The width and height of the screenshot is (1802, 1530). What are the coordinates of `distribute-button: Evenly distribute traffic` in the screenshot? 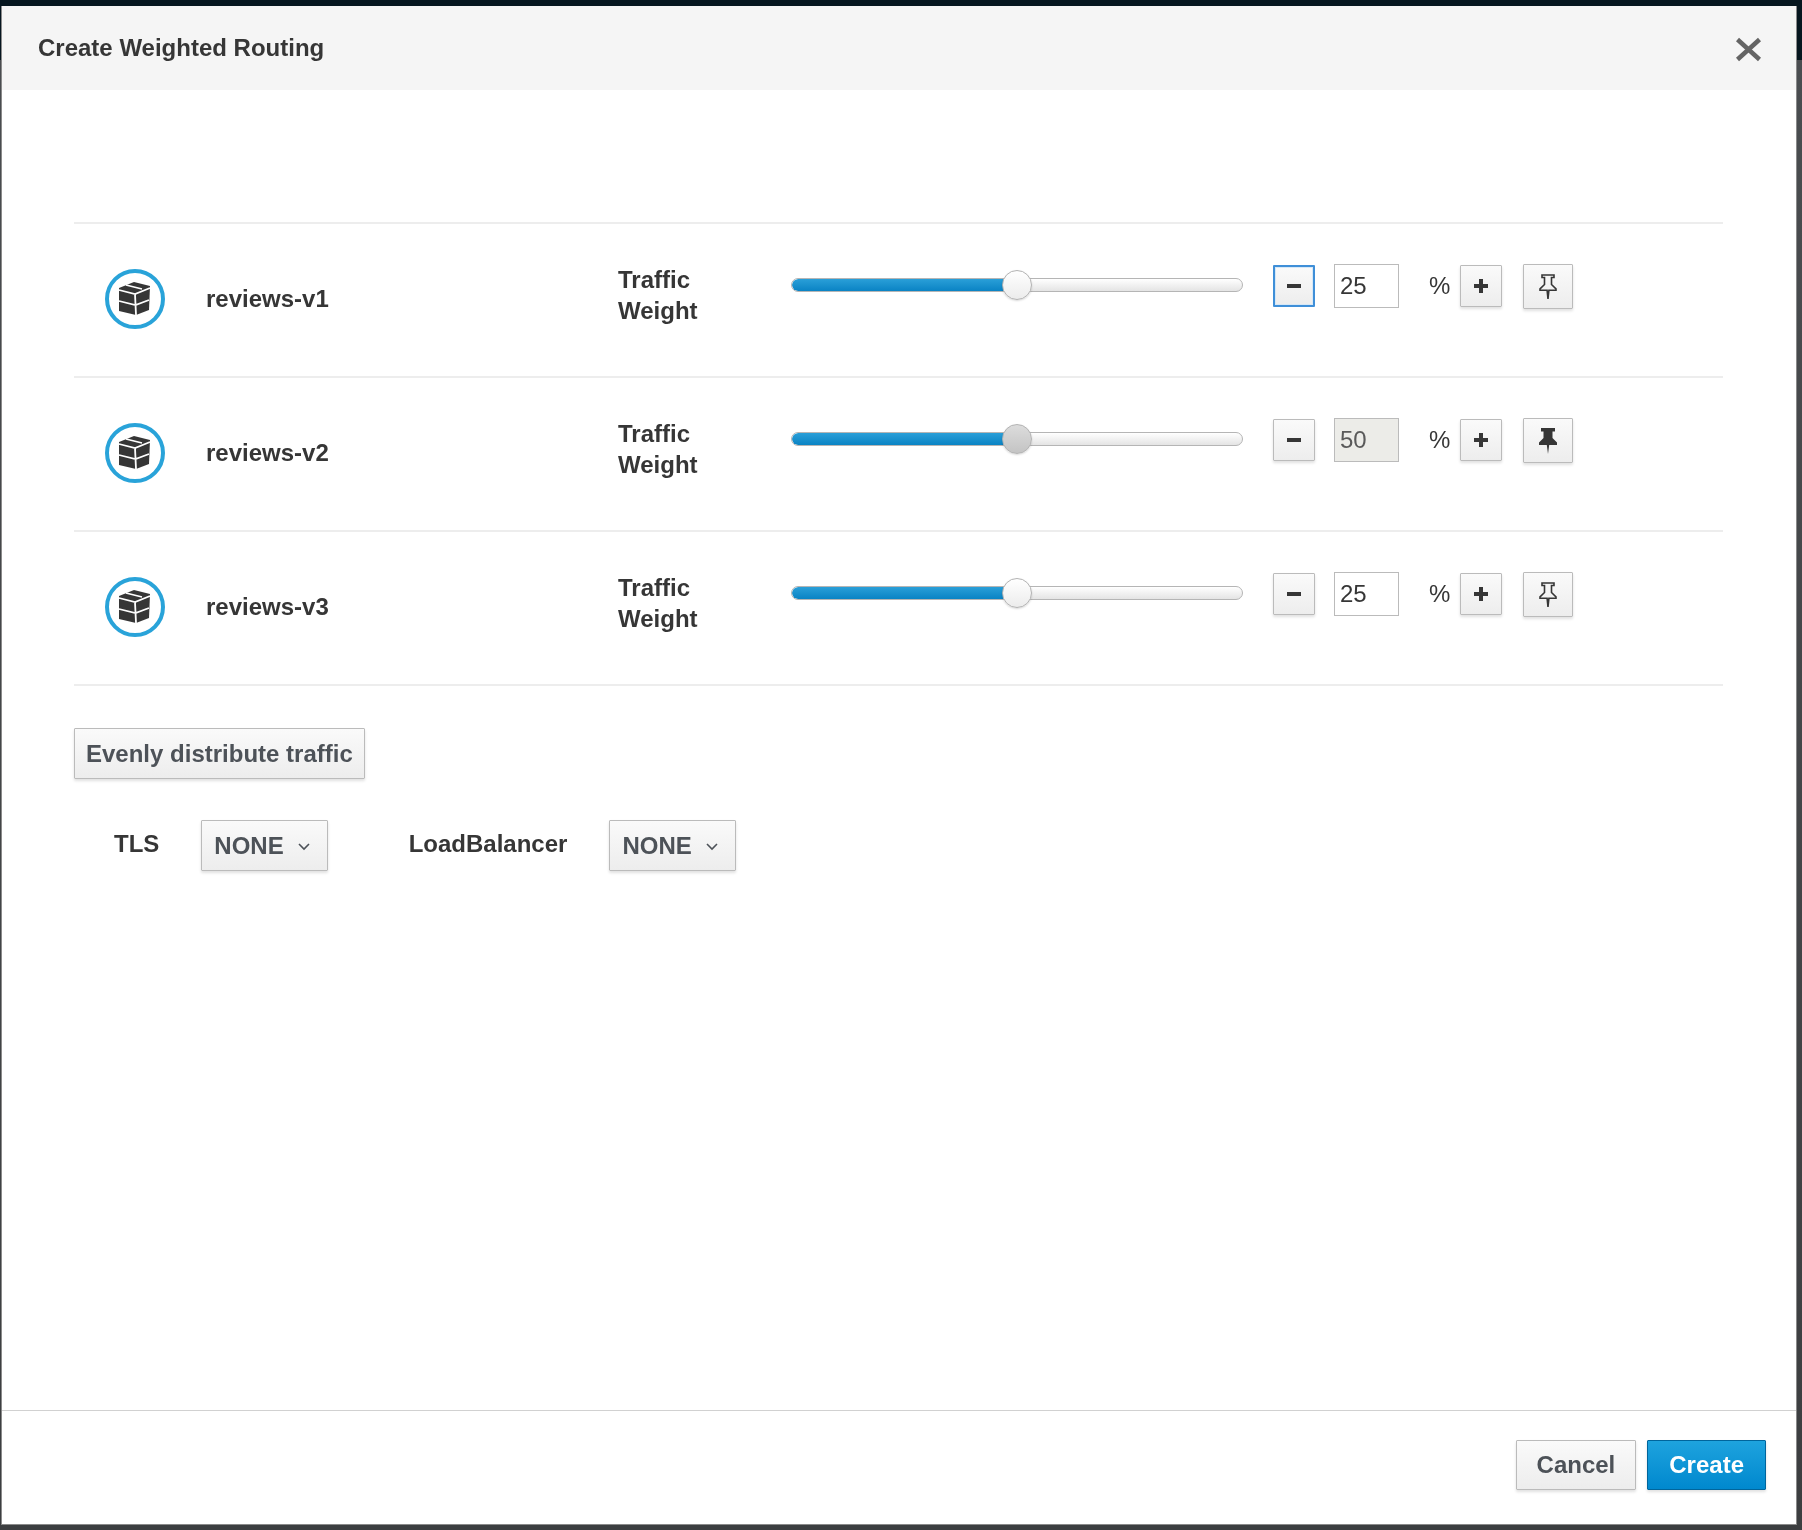 It's located at (219, 753).